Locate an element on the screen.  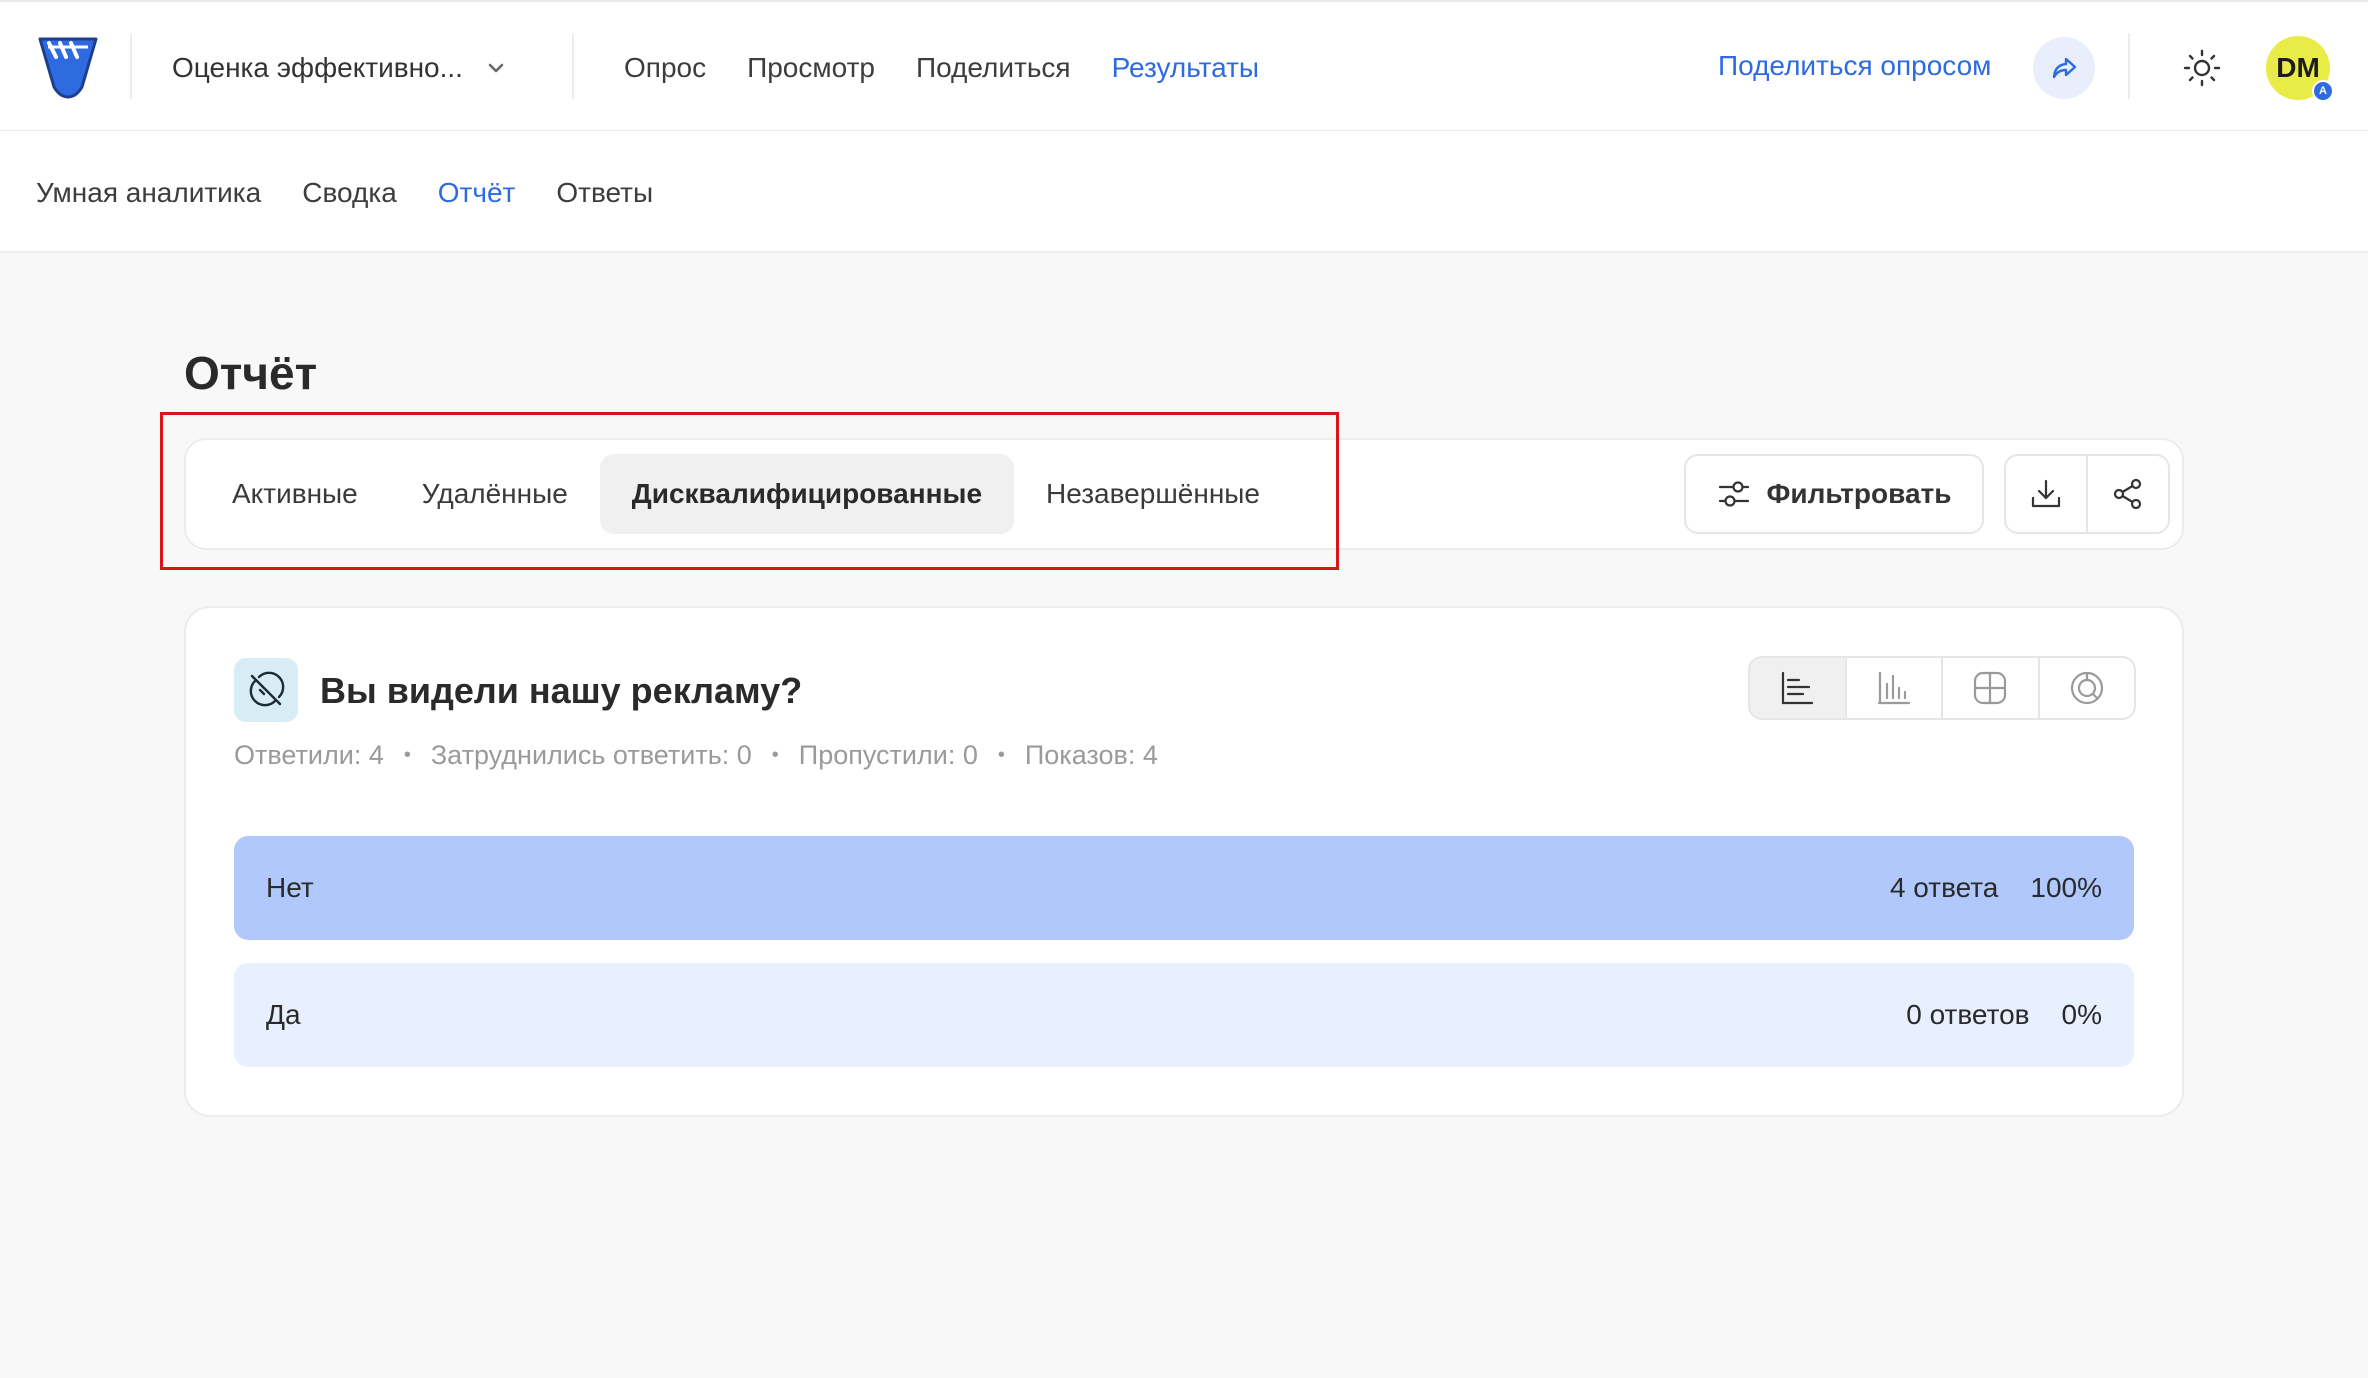
subnav-item-smart-analytics: Умная аналитика is located at coordinates (148, 193).